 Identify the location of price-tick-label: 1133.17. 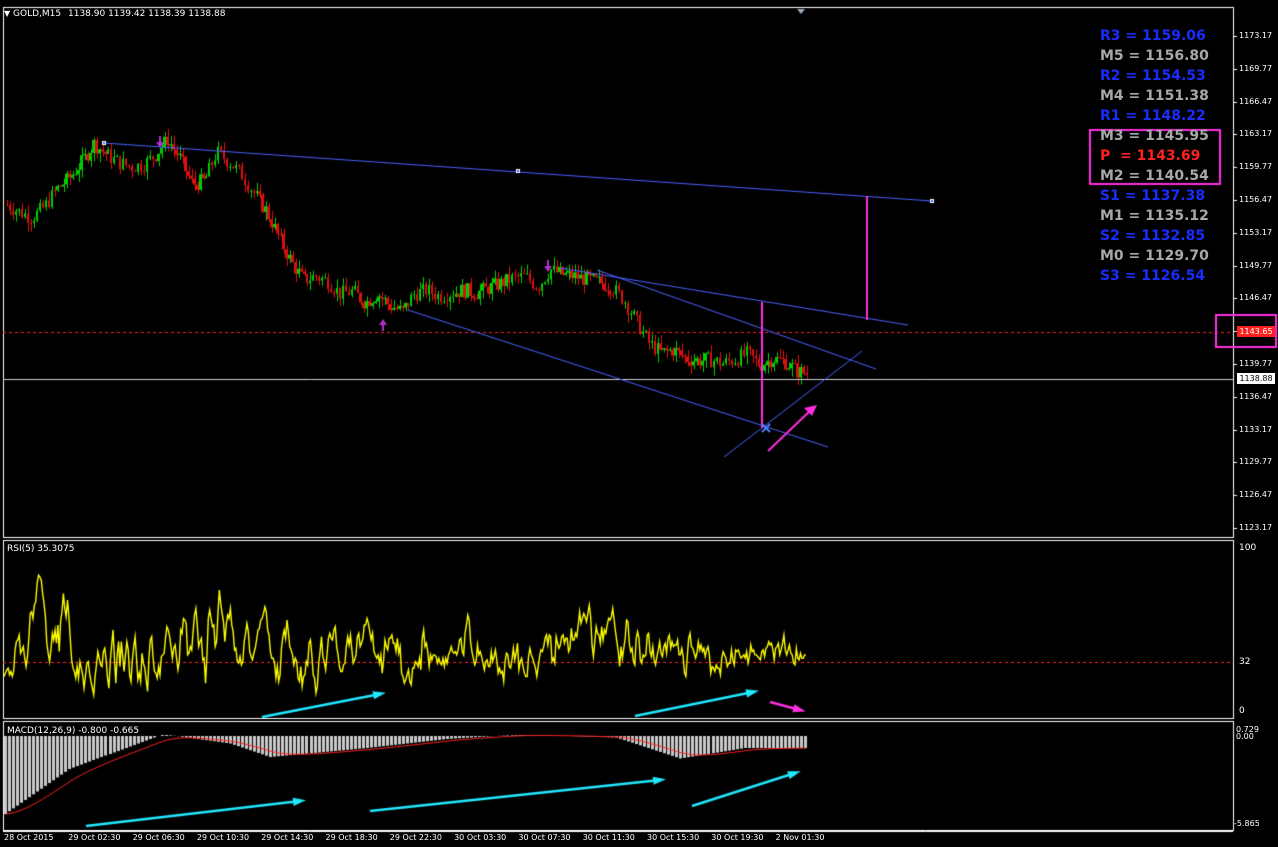
(1256, 429).